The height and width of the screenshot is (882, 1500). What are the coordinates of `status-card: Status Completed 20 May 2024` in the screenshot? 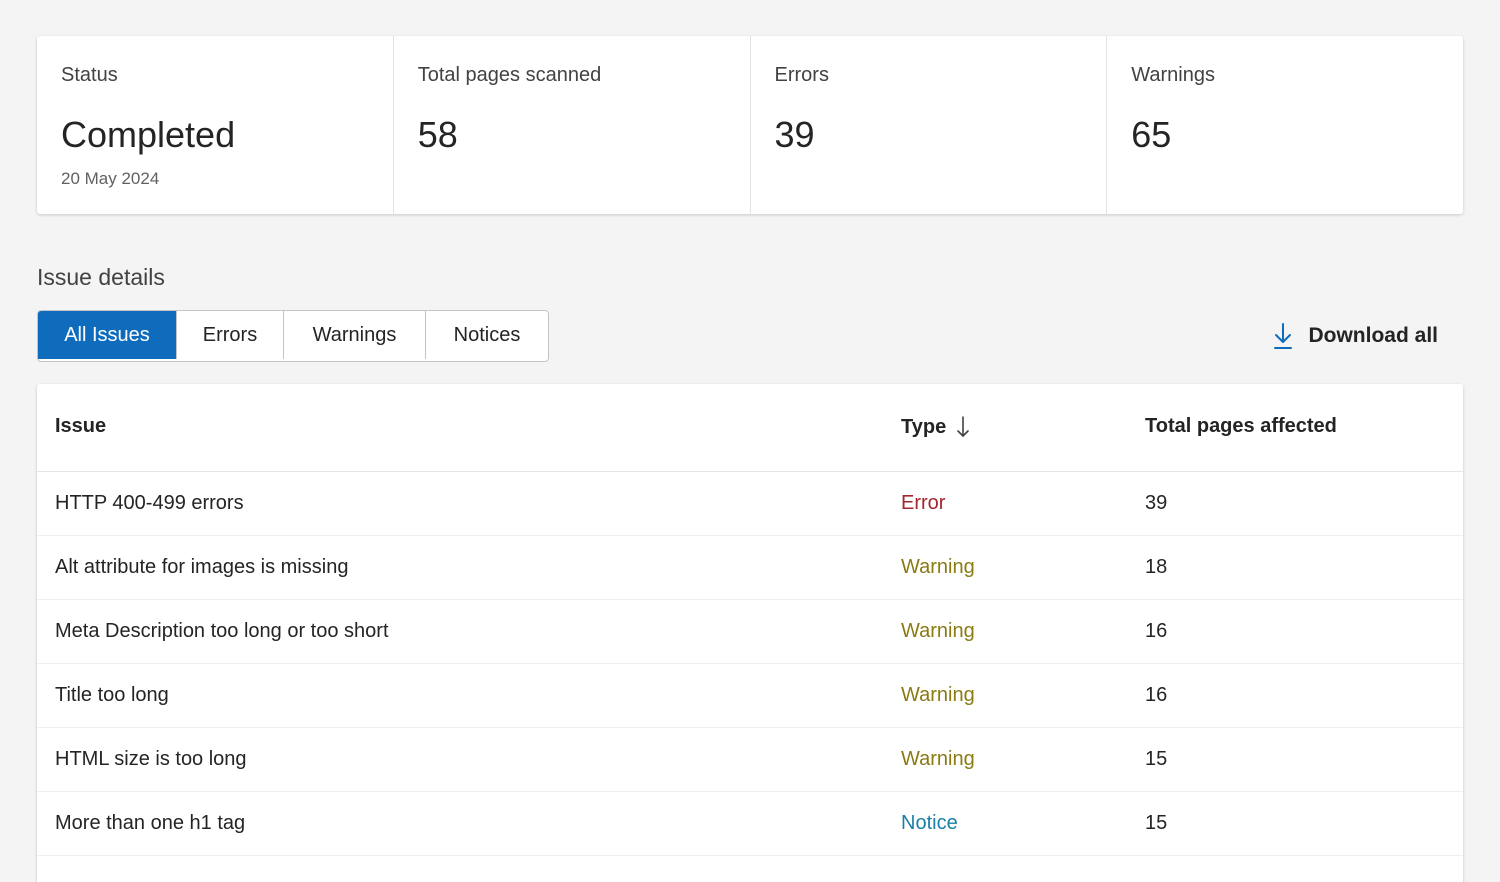 It's located at (215, 125).